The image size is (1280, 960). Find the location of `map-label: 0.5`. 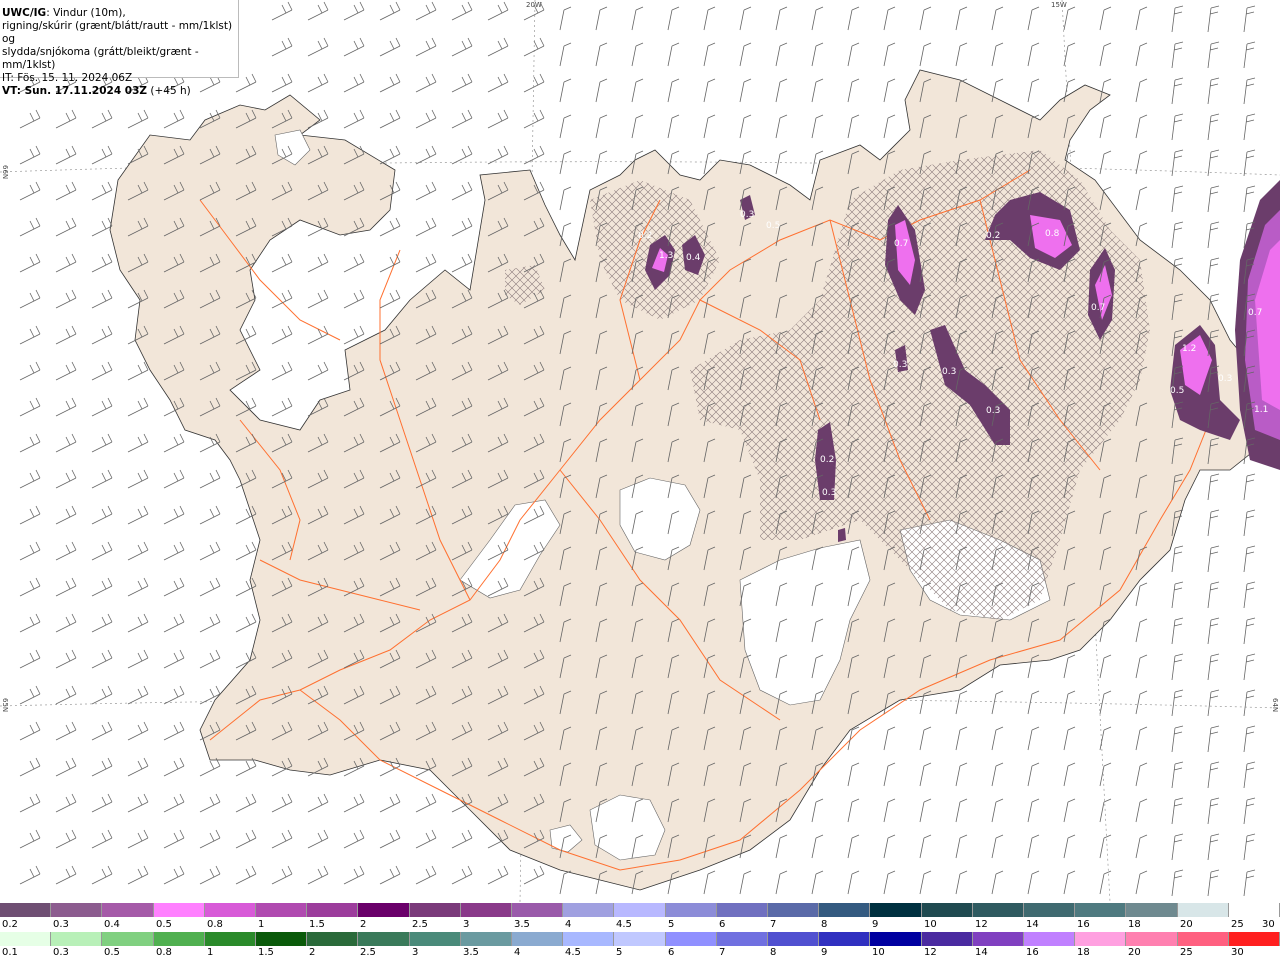

map-label: 0.5 is located at coordinates (773, 226).